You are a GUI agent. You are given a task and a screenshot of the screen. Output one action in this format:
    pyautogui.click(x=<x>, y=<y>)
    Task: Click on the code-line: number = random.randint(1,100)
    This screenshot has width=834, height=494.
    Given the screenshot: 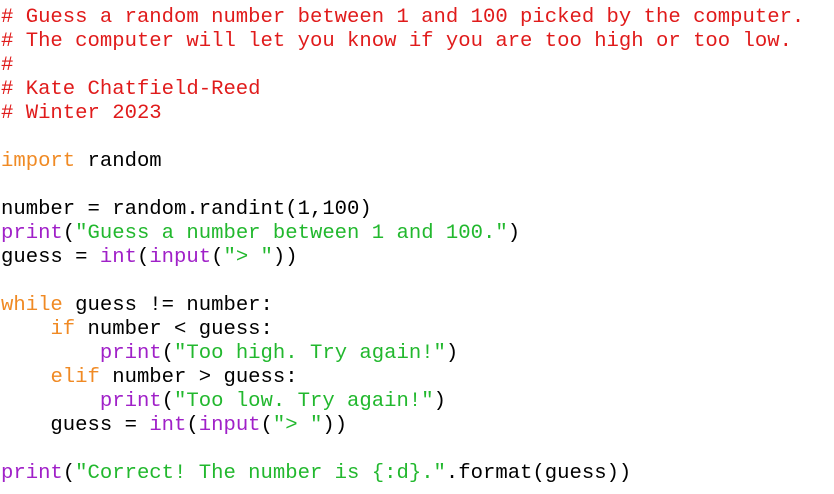 What is the action you would take?
    pyautogui.click(x=417, y=210)
    